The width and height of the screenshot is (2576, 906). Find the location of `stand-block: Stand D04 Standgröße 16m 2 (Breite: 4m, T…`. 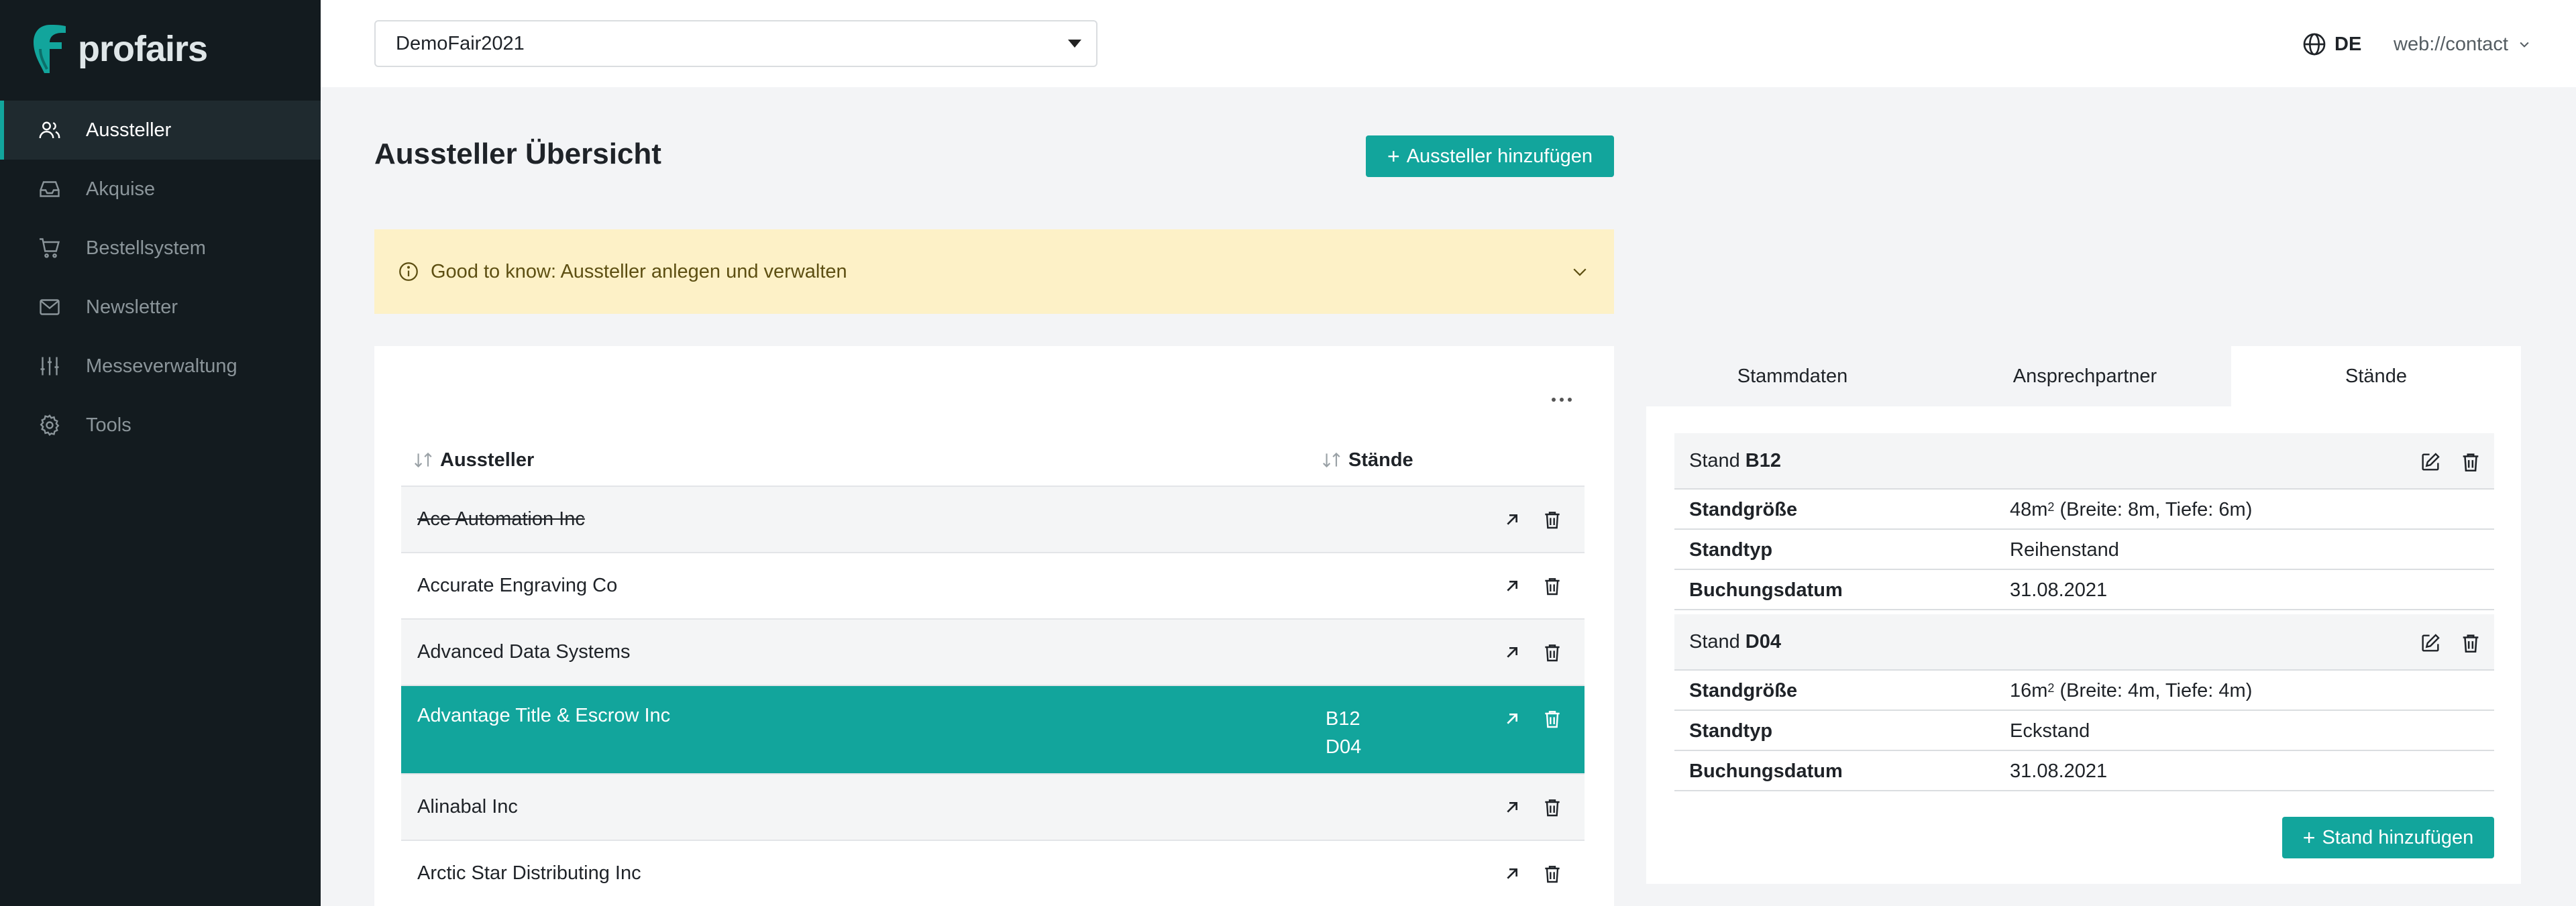

stand-block: Stand D04 Standgröße 16m 2 (Breite: 4m, T… is located at coordinates (2084, 702).